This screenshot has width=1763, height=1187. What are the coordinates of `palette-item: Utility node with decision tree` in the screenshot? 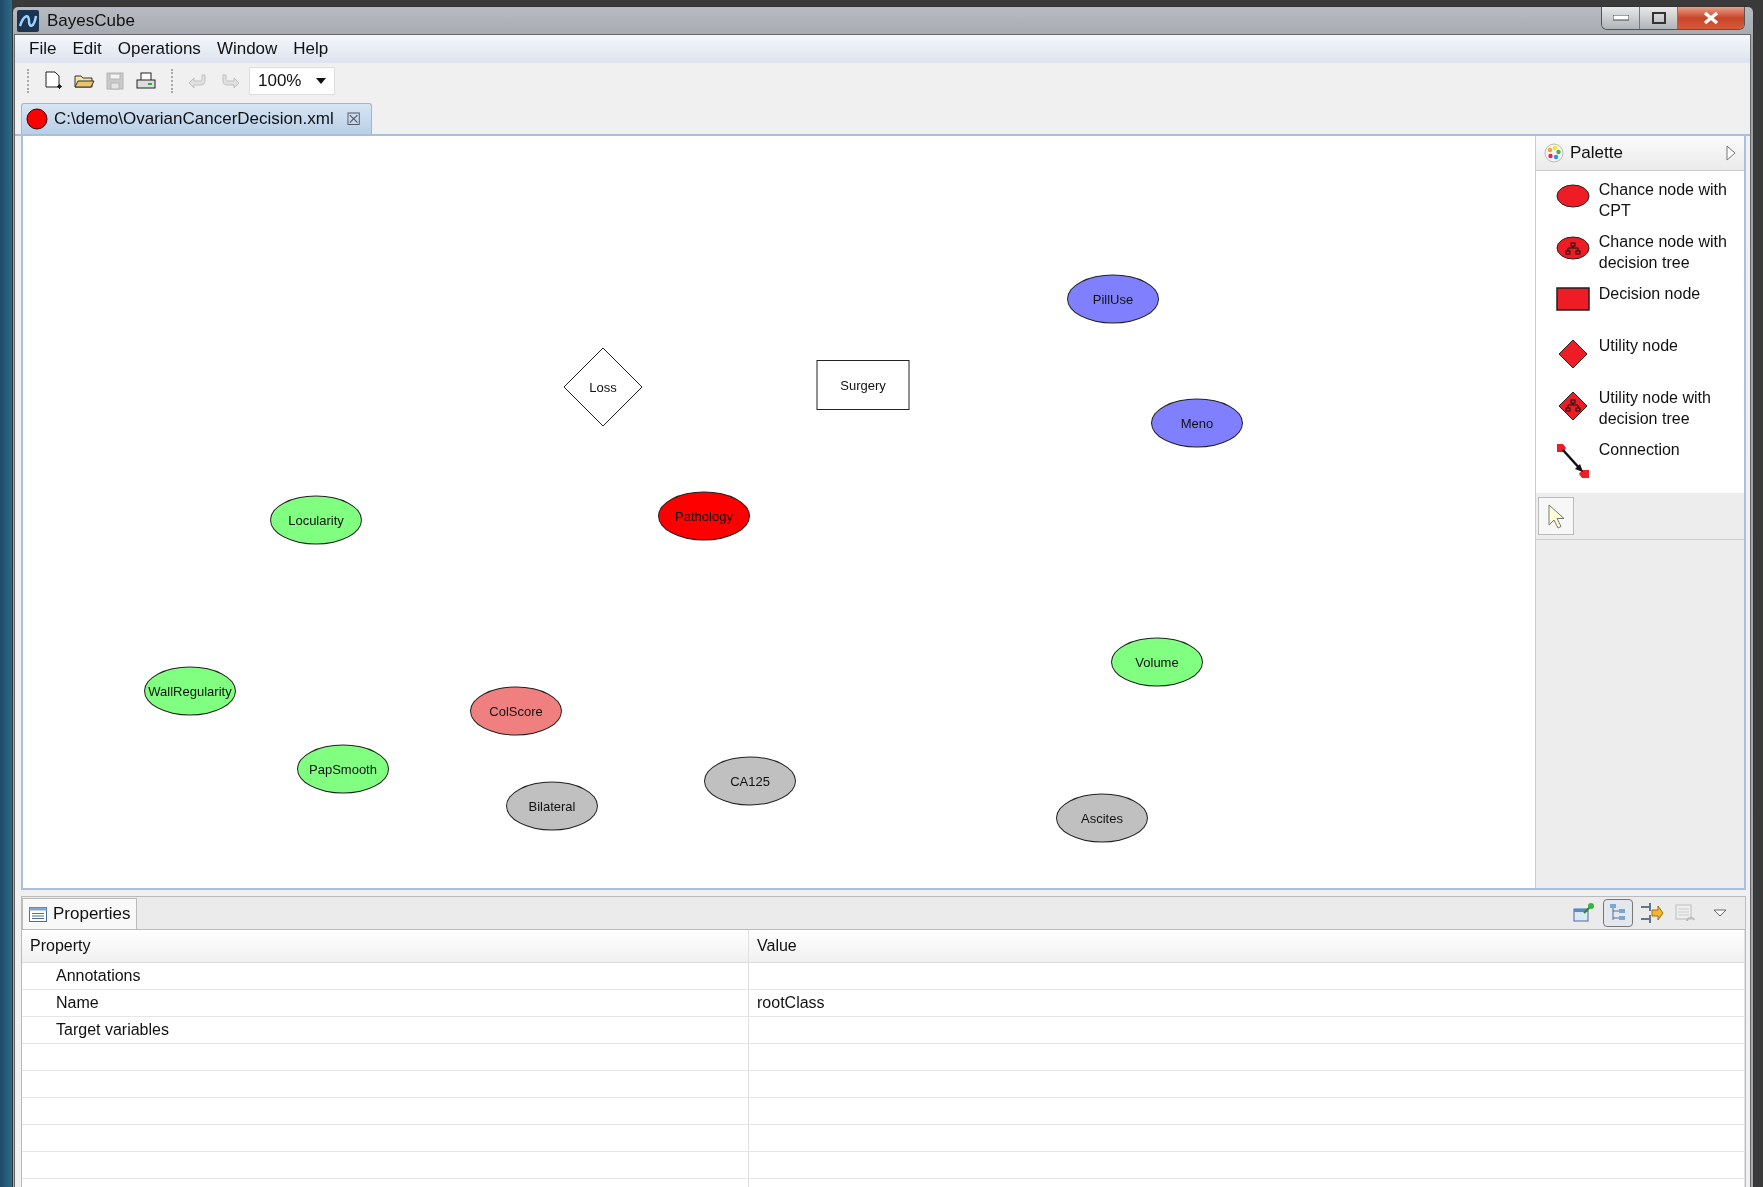 It's located at (1640, 411).